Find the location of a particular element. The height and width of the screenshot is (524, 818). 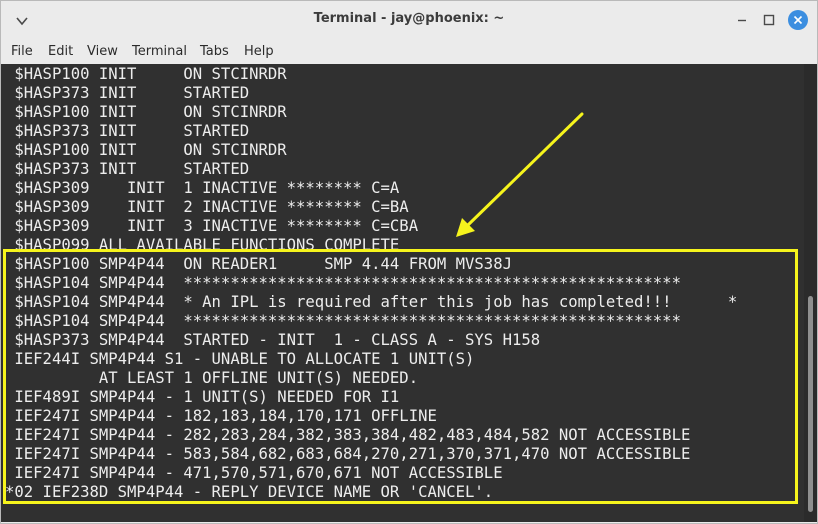

menu-tabs: Tabs is located at coordinates (214, 51).